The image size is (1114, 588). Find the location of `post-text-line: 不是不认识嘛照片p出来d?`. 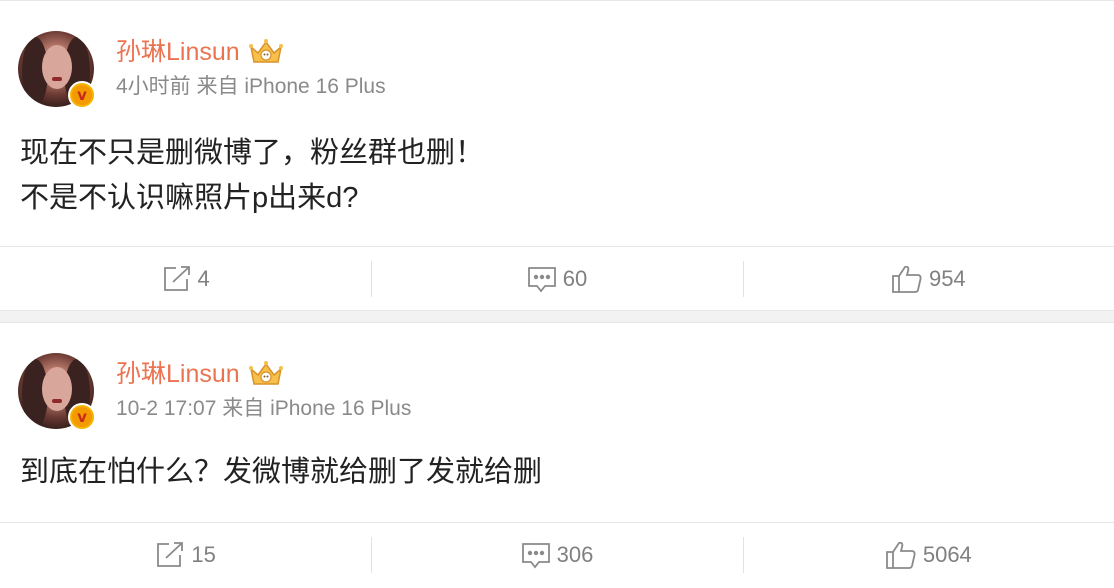

post-text-line: 不是不认识嘛照片p出来d? is located at coordinates (189, 198).